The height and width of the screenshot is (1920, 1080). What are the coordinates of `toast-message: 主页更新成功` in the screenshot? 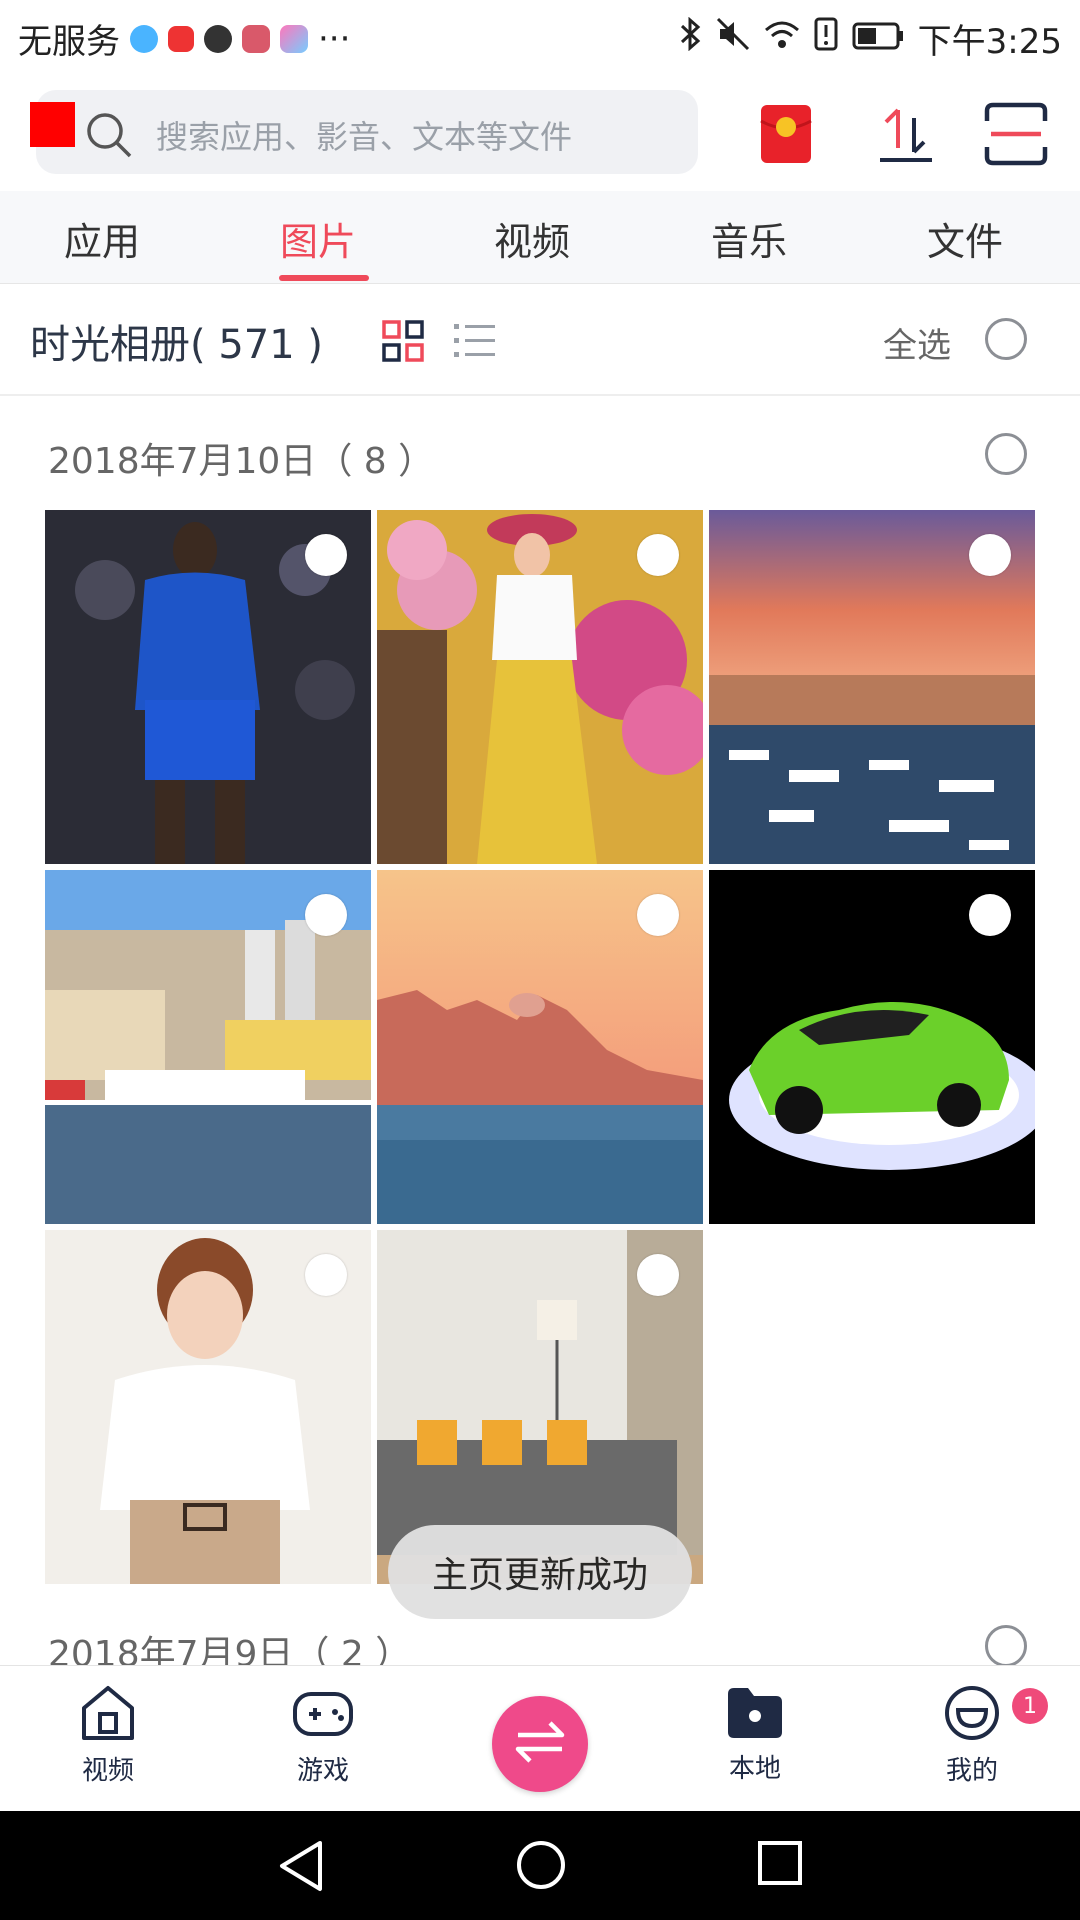 It's located at (540, 1572).